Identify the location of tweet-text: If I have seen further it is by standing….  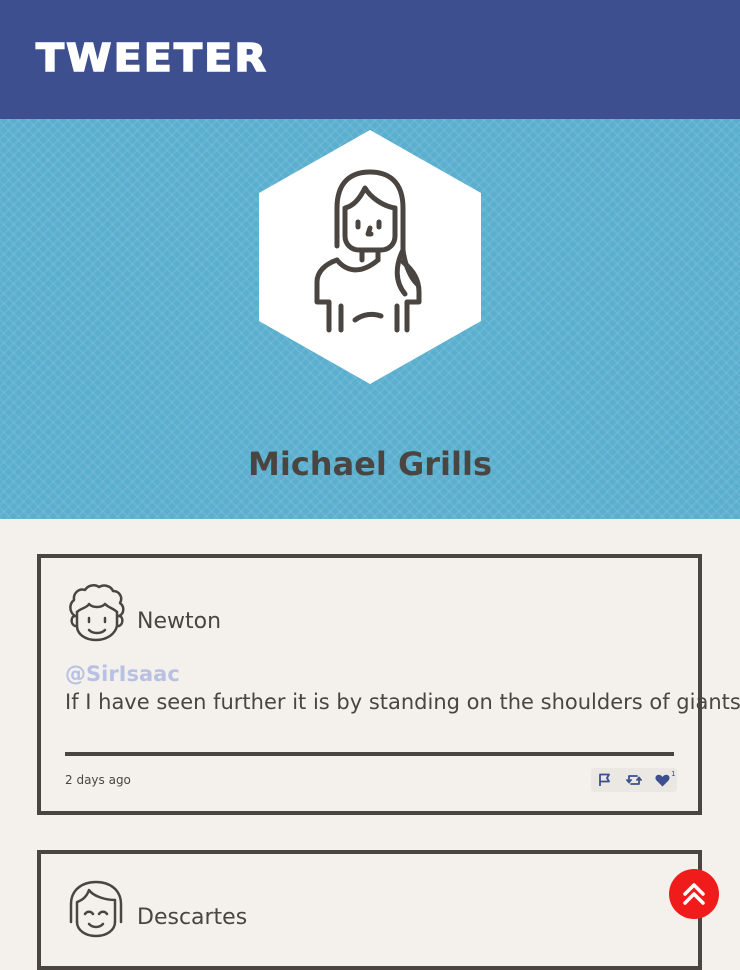
(402, 702).